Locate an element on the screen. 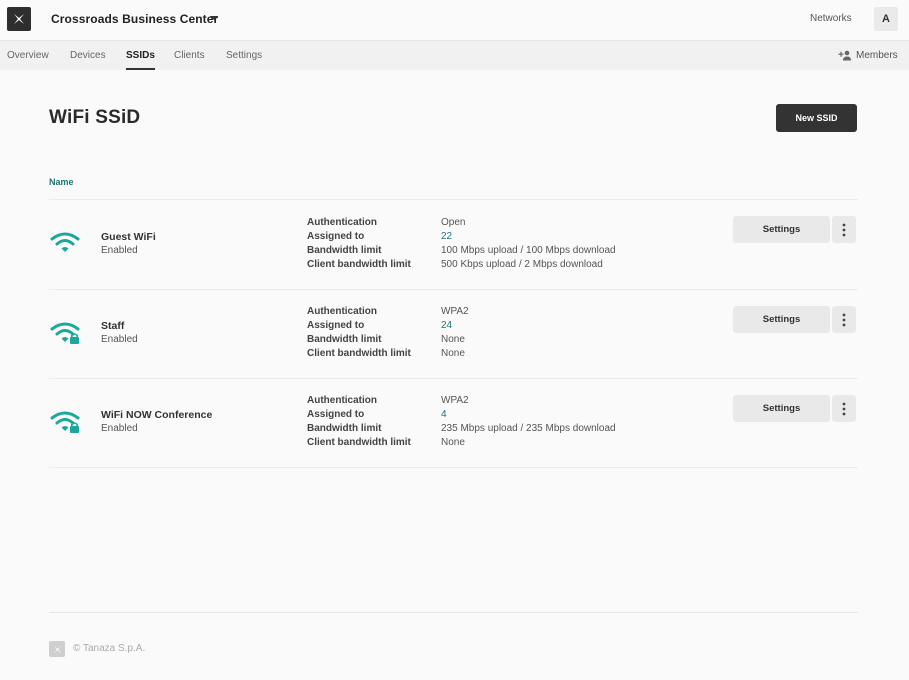 The image size is (909, 680). divider is located at coordinates (453, 467).